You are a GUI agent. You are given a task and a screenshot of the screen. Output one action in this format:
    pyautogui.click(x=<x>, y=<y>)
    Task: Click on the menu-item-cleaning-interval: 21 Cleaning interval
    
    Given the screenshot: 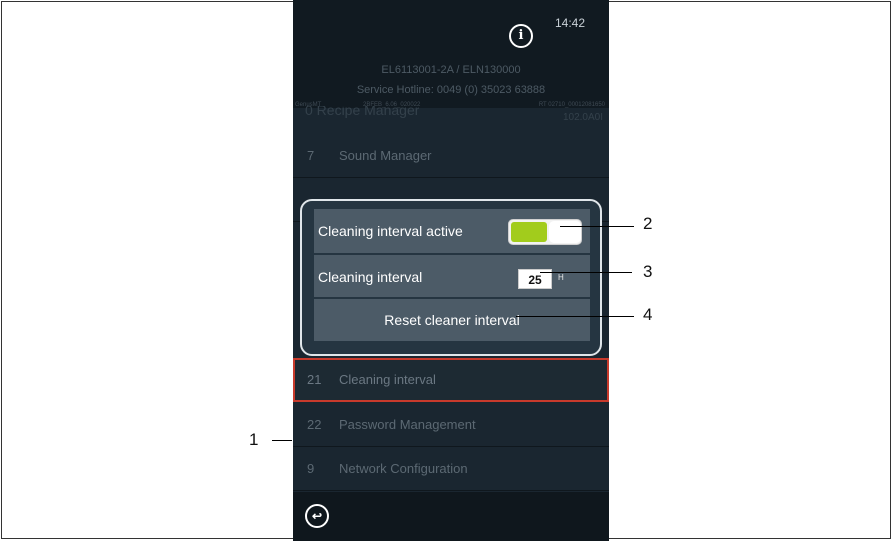 What is the action you would take?
    pyautogui.click(x=451, y=380)
    